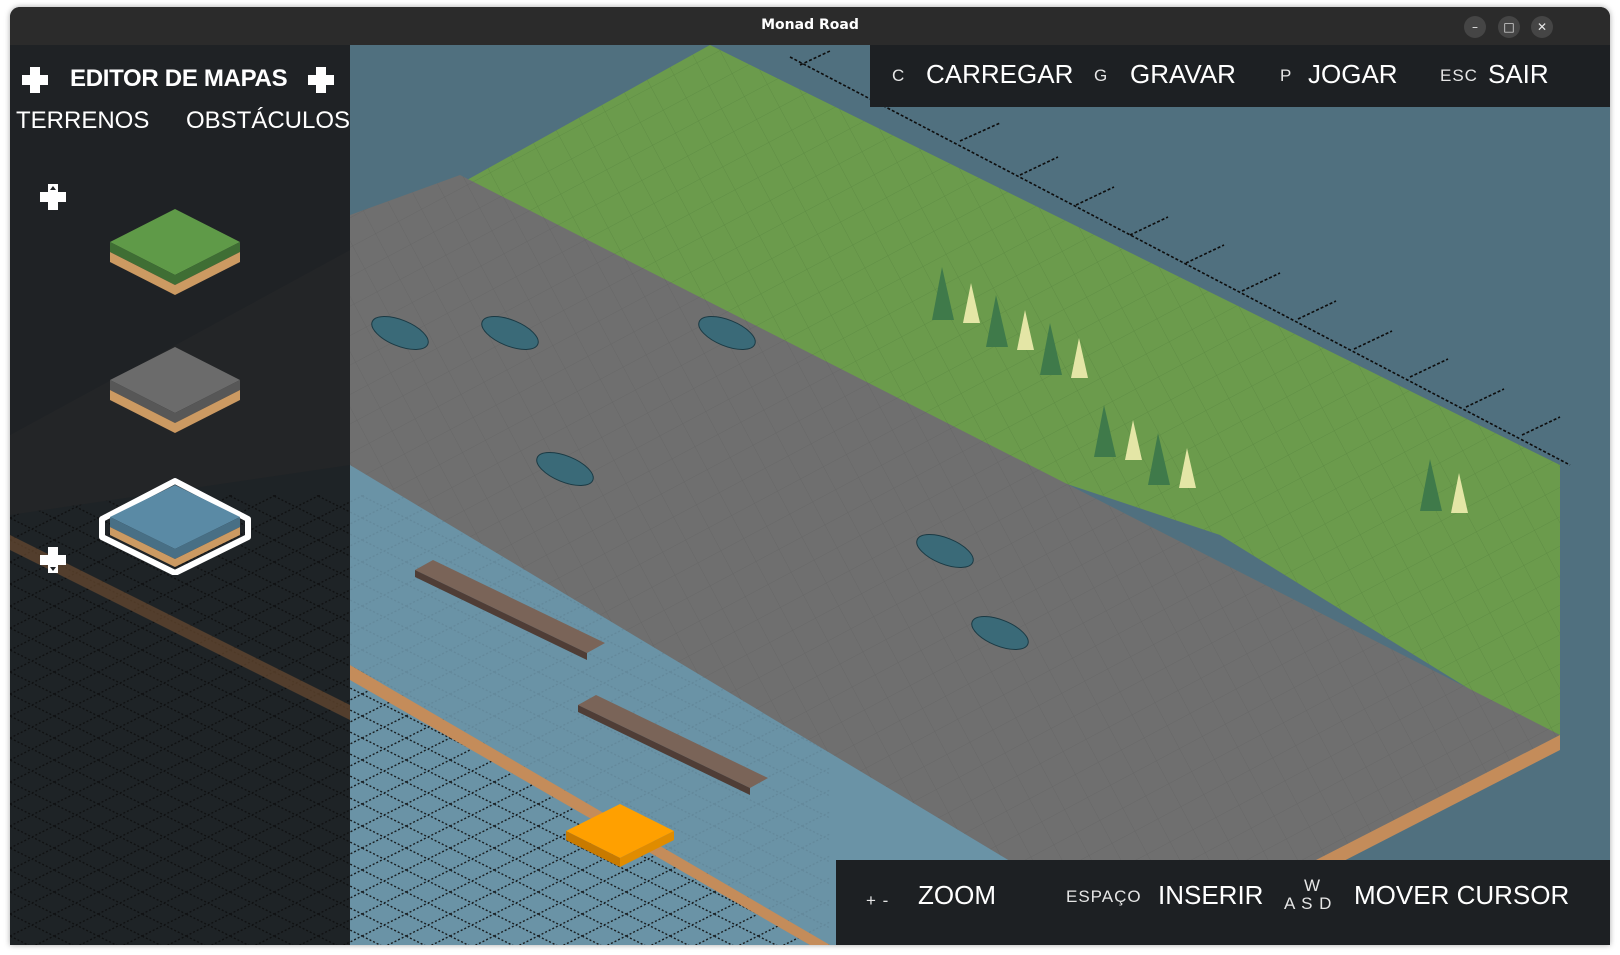  I want to click on maximize-button: □, so click(1509, 27).